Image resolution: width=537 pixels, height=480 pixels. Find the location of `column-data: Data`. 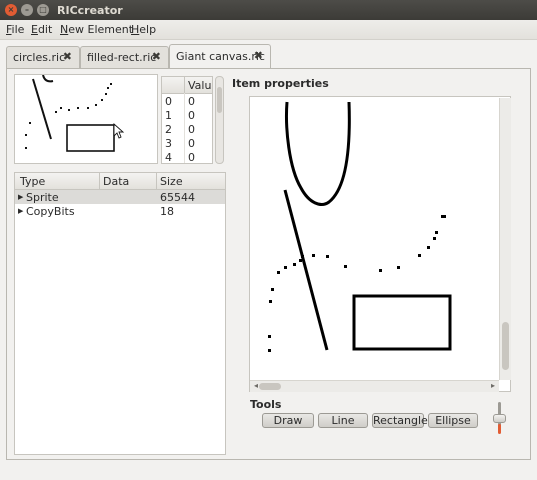

column-data: Data is located at coordinates (116, 181).